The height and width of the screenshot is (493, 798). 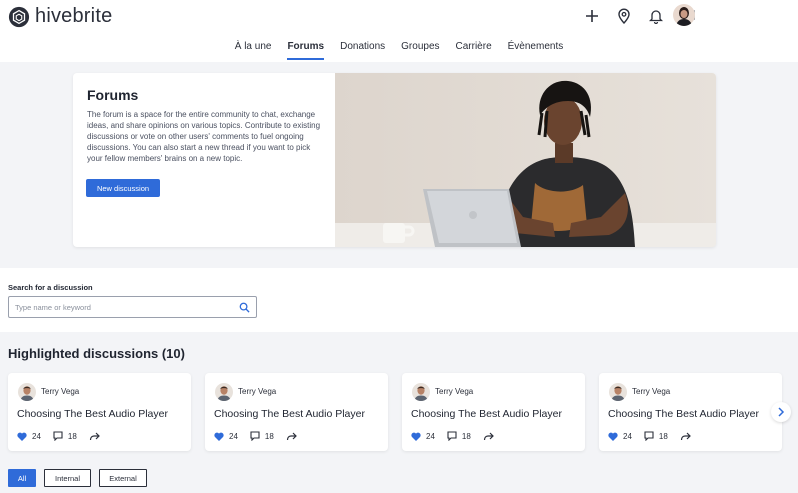 I want to click on hexagon-logo-icon, so click(x=19, y=16).